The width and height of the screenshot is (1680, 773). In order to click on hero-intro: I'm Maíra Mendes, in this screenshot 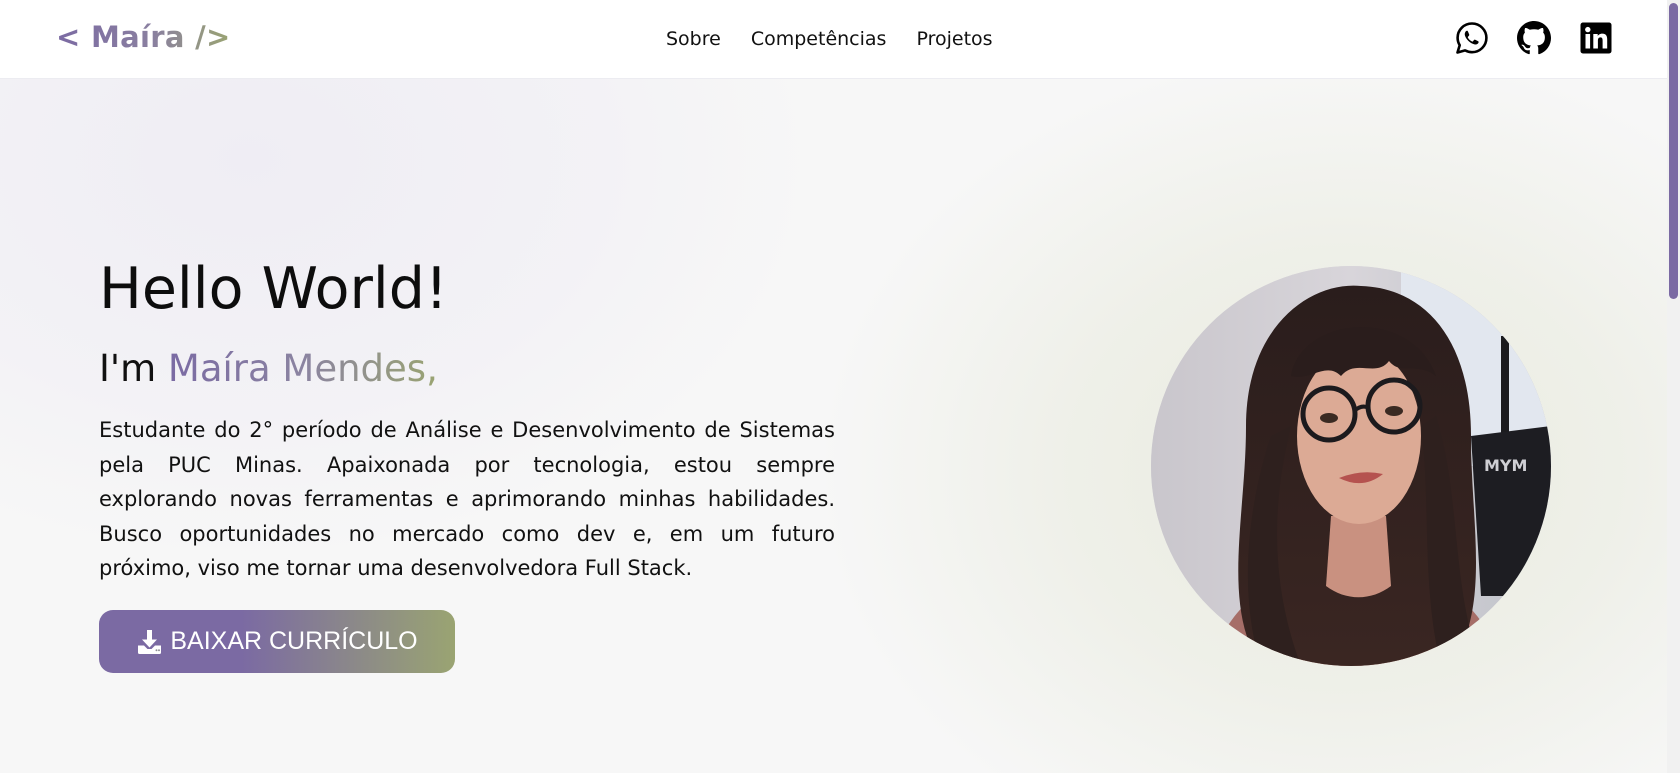, I will do `click(268, 368)`.